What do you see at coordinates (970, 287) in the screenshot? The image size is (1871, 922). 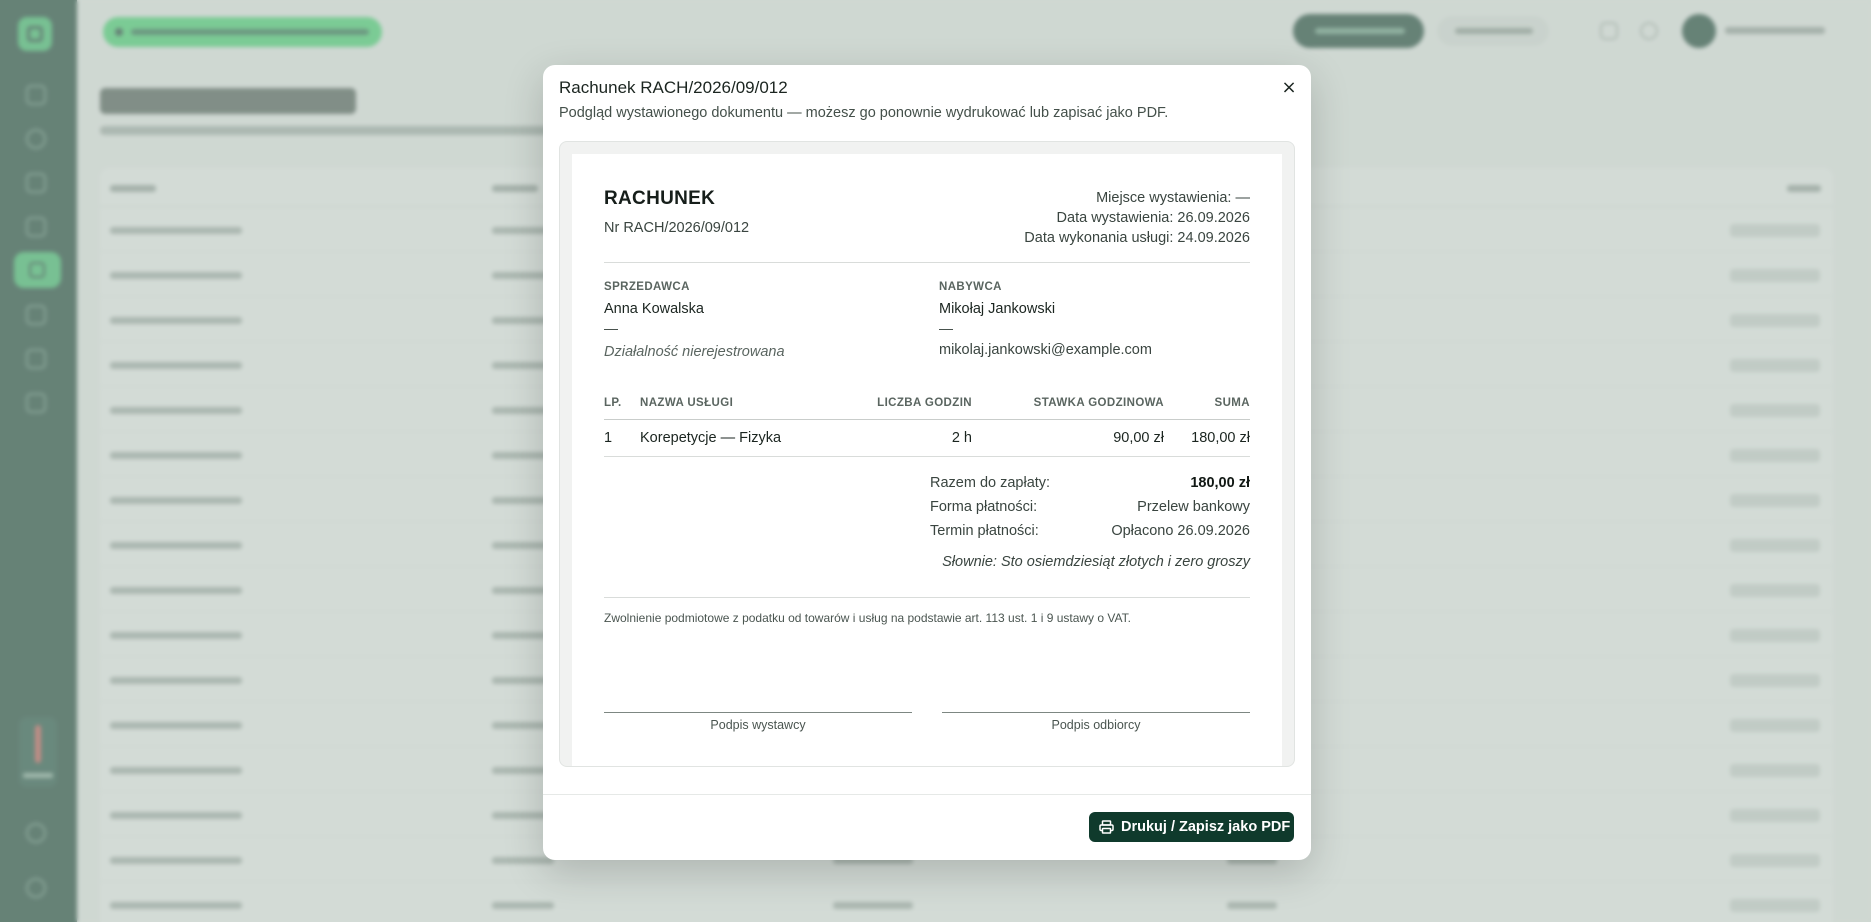 I see `buyer-label: NABYWCA` at bounding box center [970, 287].